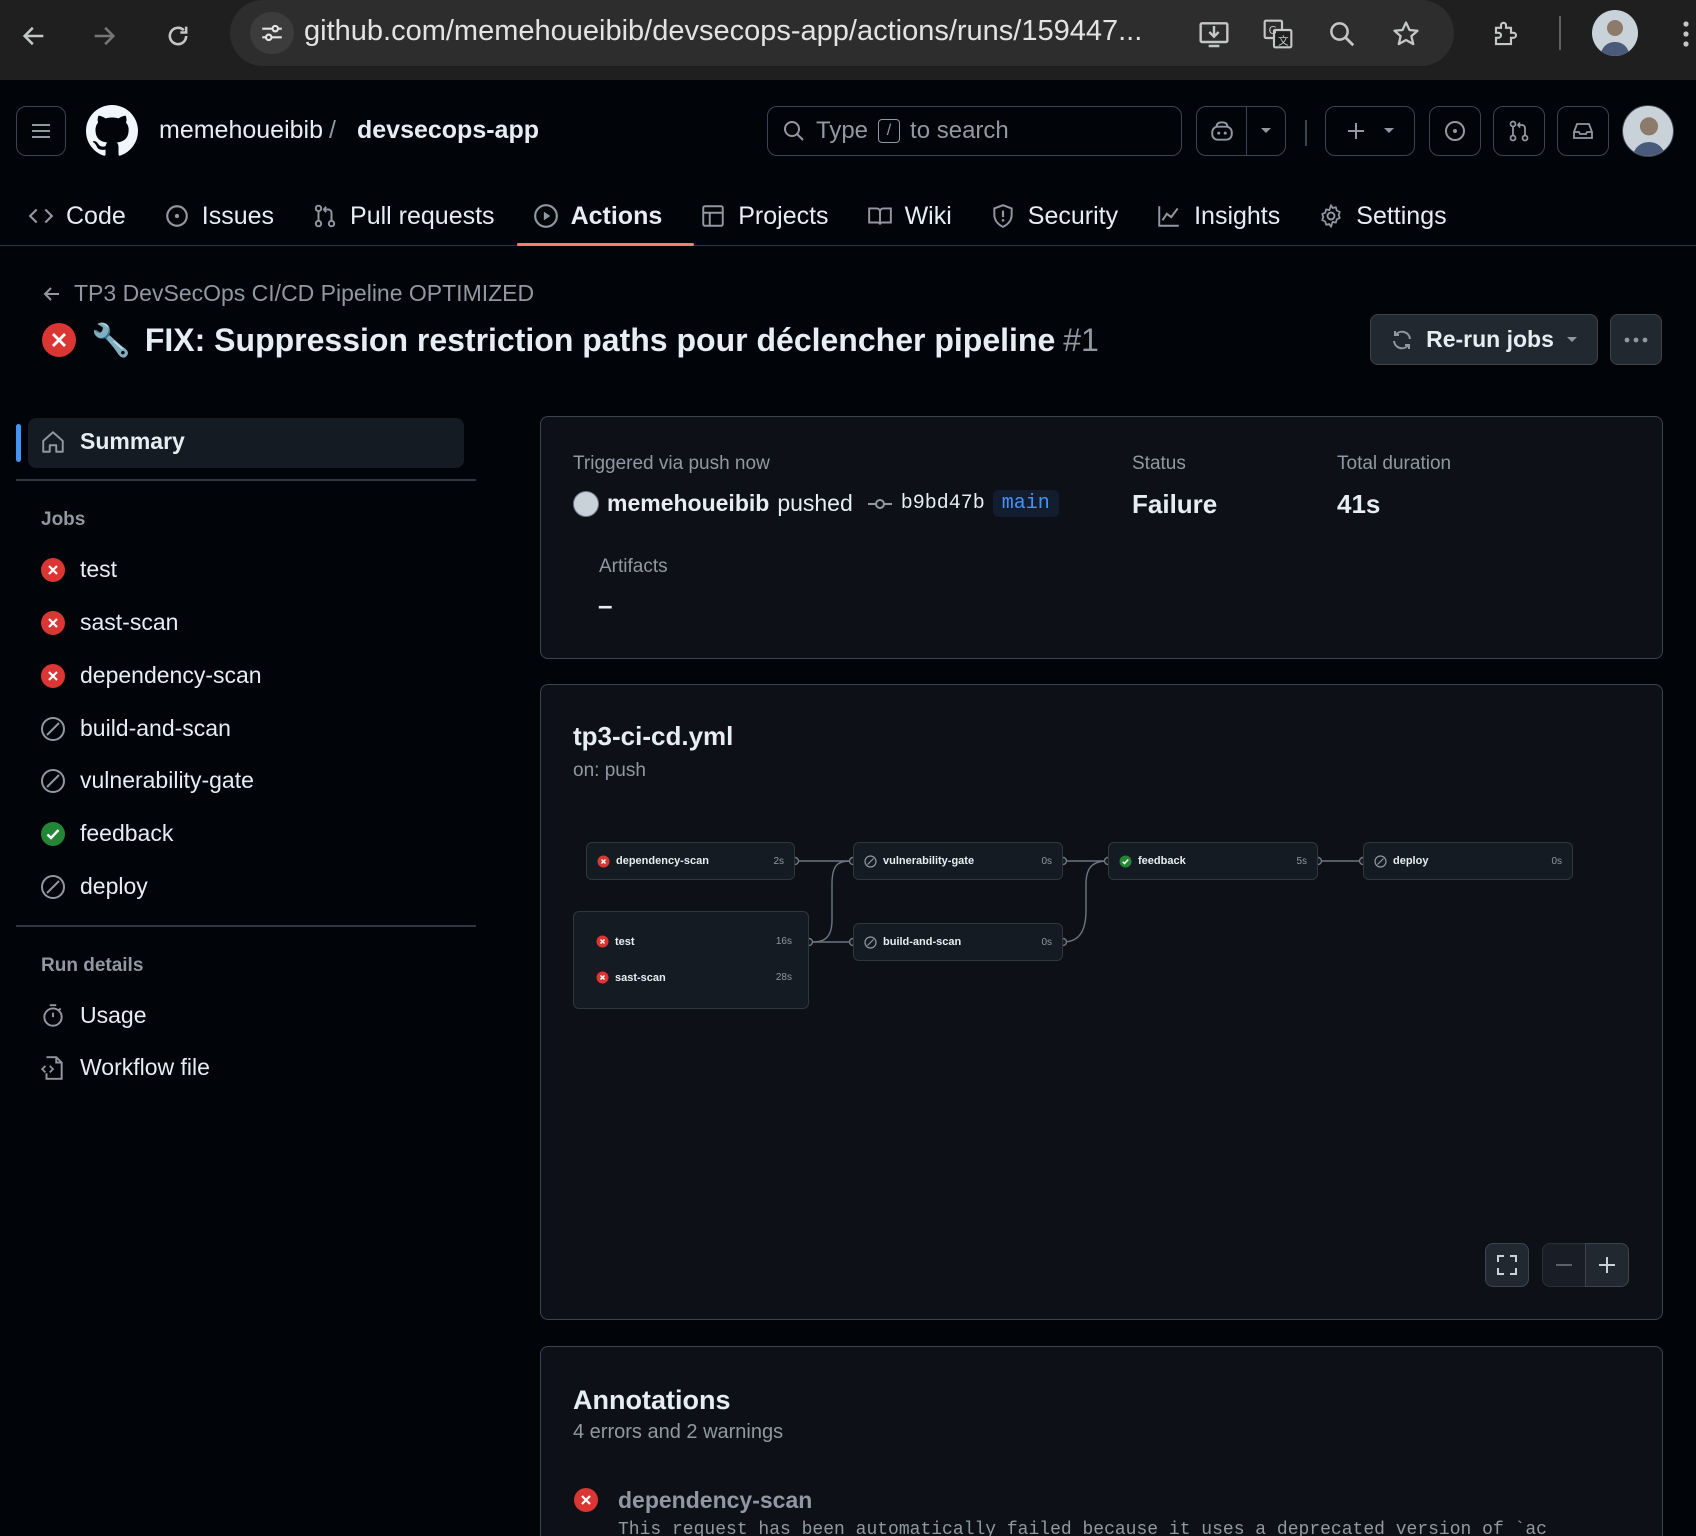 Image resolution: width=1696 pixels, height=1536 pixels. Describe the element at coordinates (783, 941) in the screenshot. I see `node-duration: 16s` at that location.